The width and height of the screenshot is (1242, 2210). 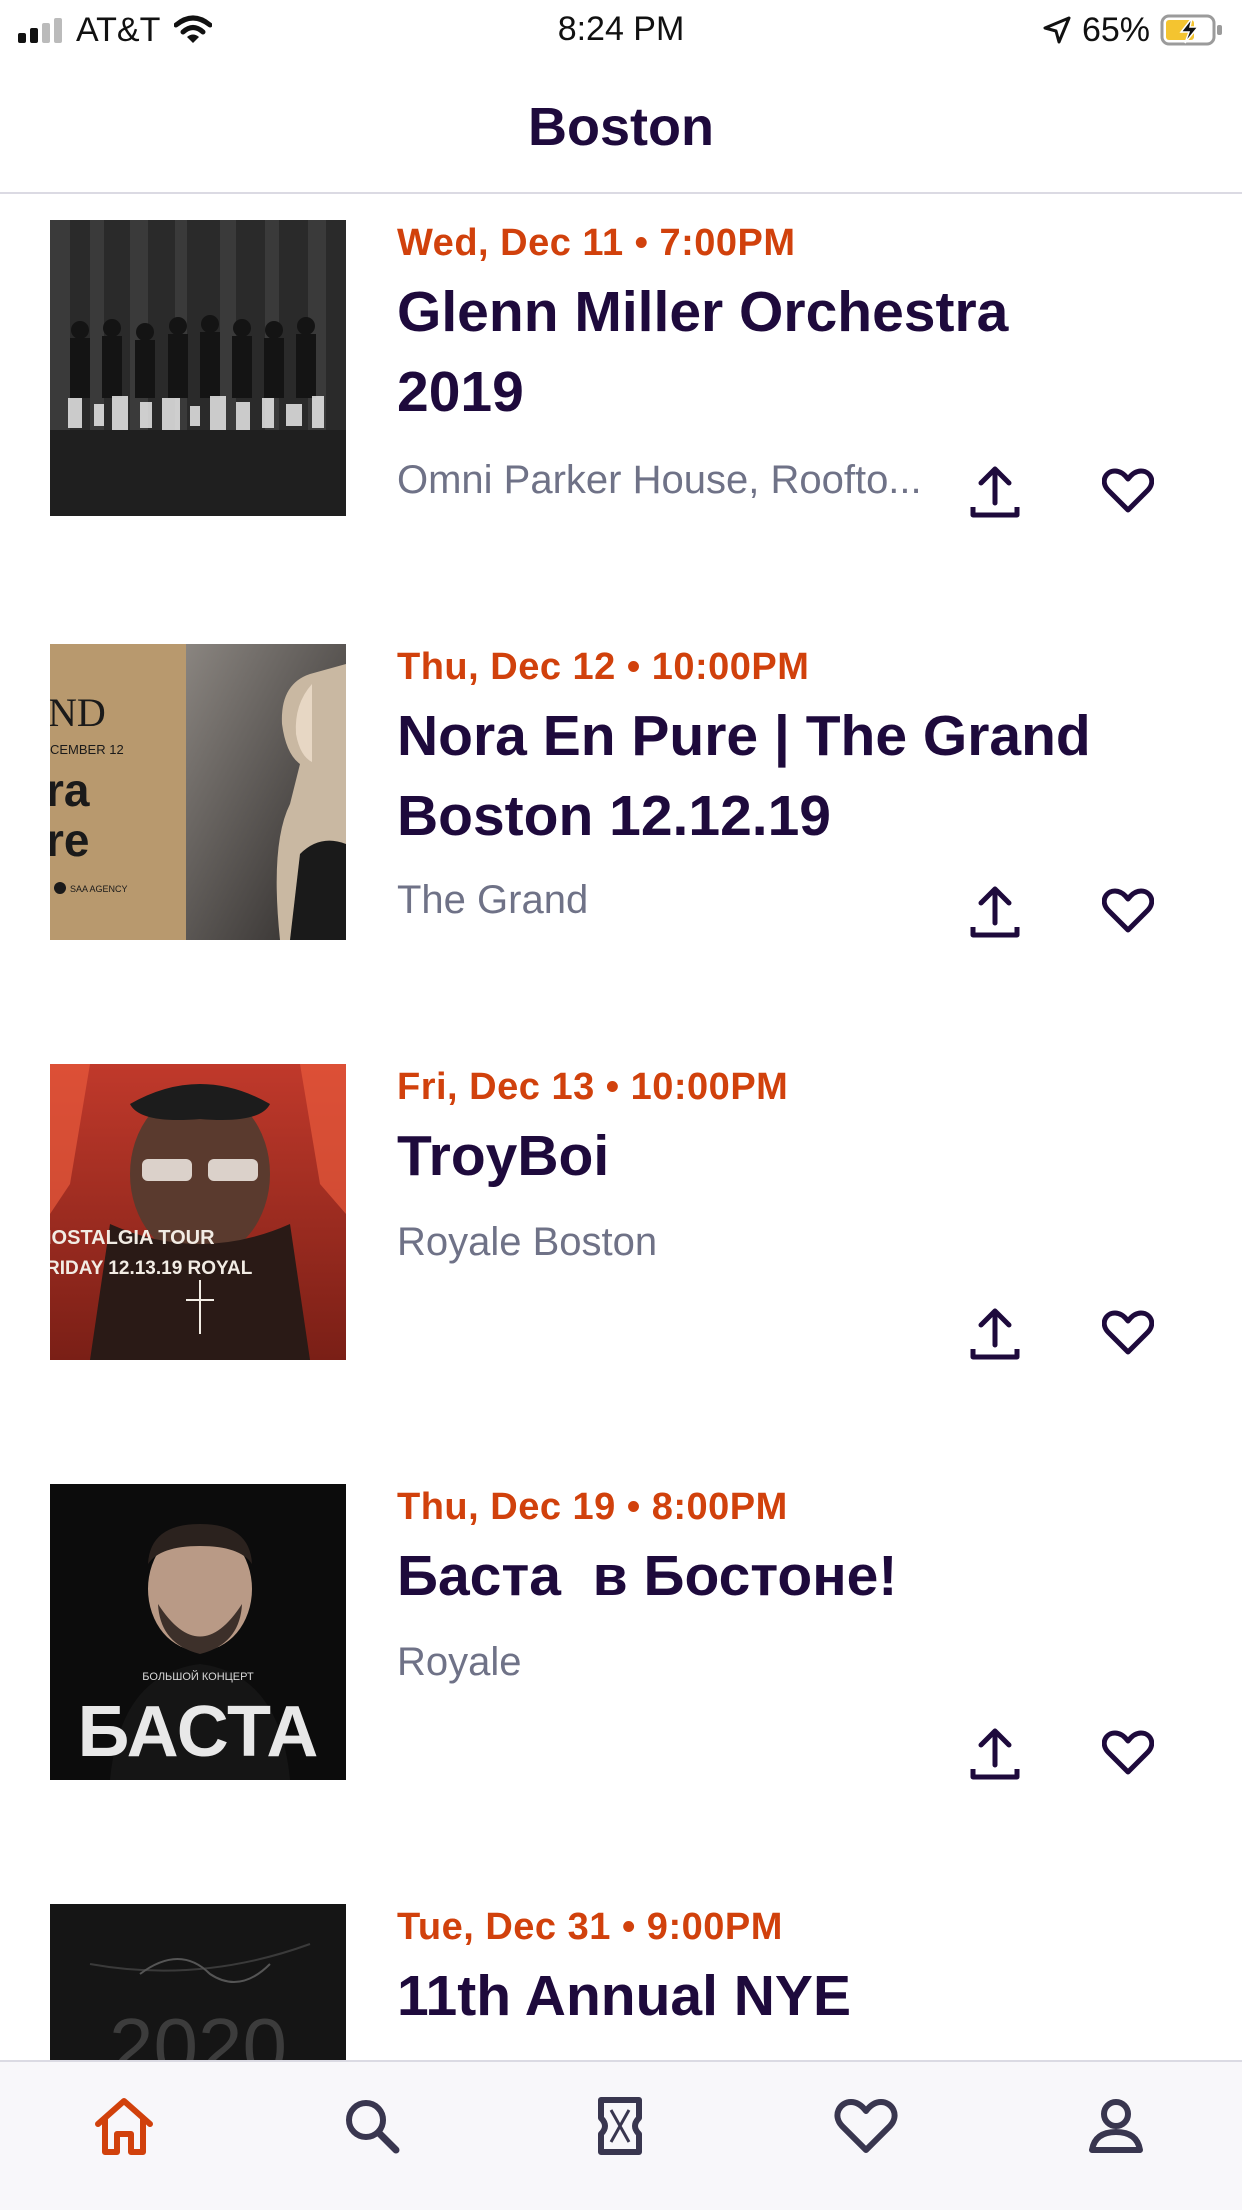 What do you see at coordinates (752, 1156) in the screenshot?
I see `event-title: TroyBoi` at bounding box center [752, 1156].